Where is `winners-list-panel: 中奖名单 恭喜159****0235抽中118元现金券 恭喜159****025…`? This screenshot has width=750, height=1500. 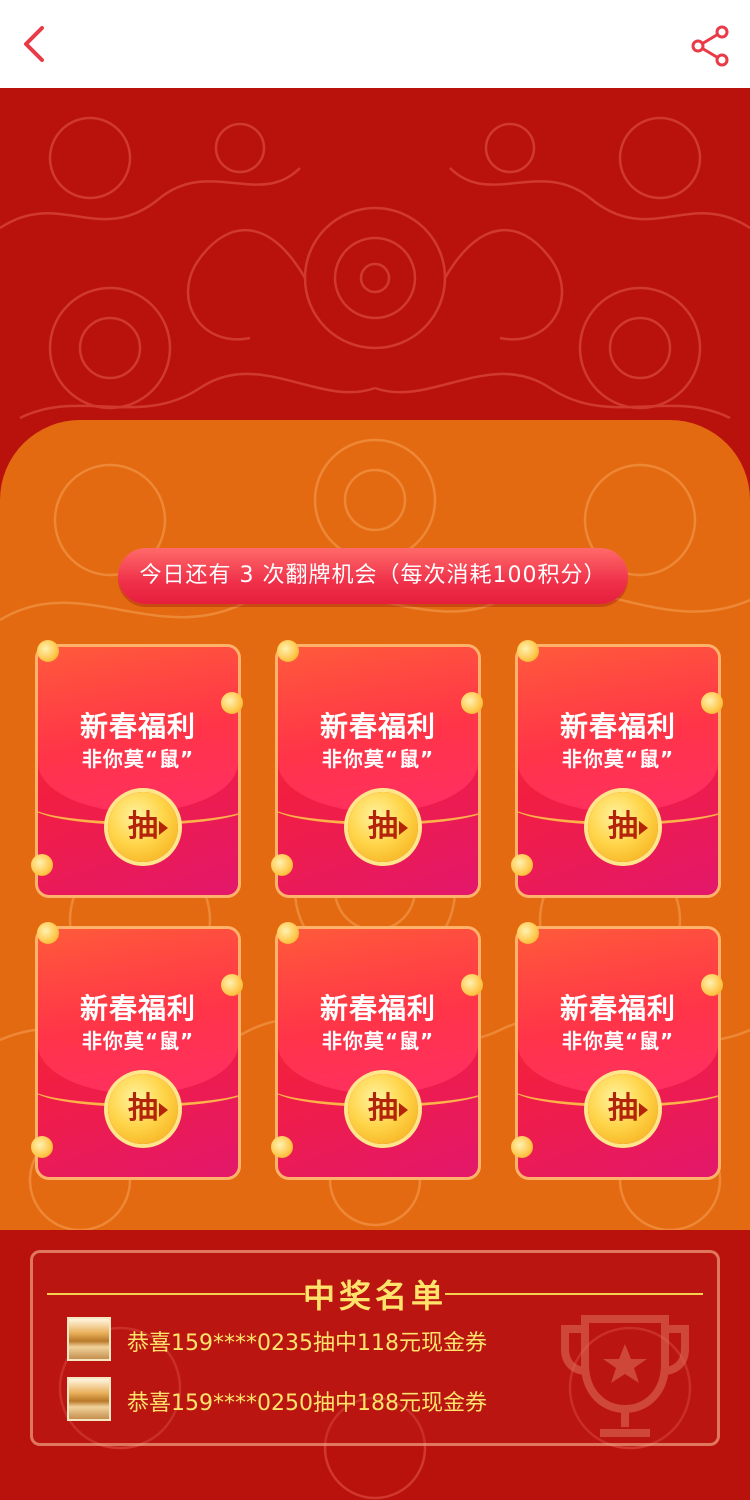 winners-list-panel: 中奖名单 恭喜159****0235抽中118元现金券 恭喜159****025… is located at coordinates (375, 1348).